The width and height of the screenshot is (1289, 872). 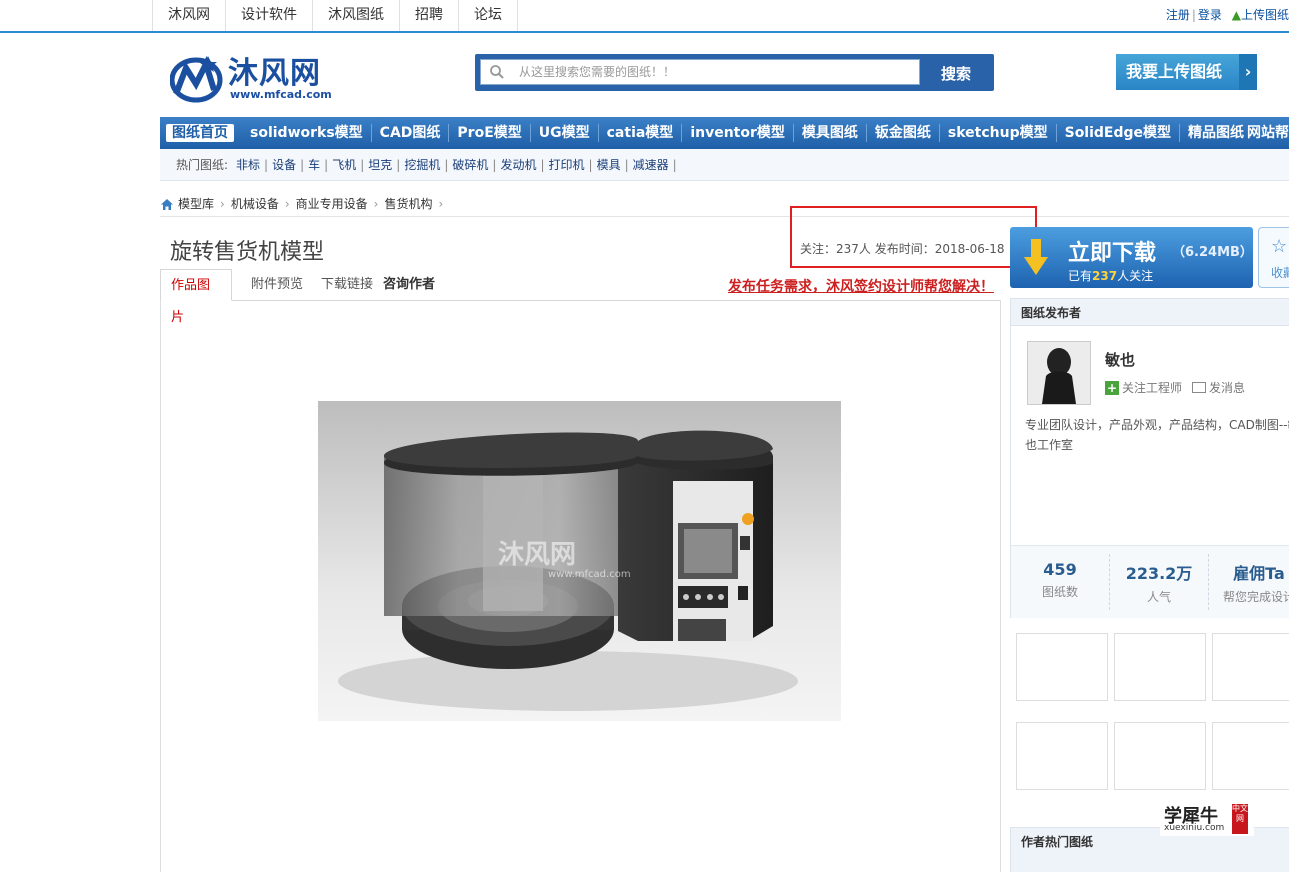 I want to click on logo-mark-icon, so click(x=196, y=79).